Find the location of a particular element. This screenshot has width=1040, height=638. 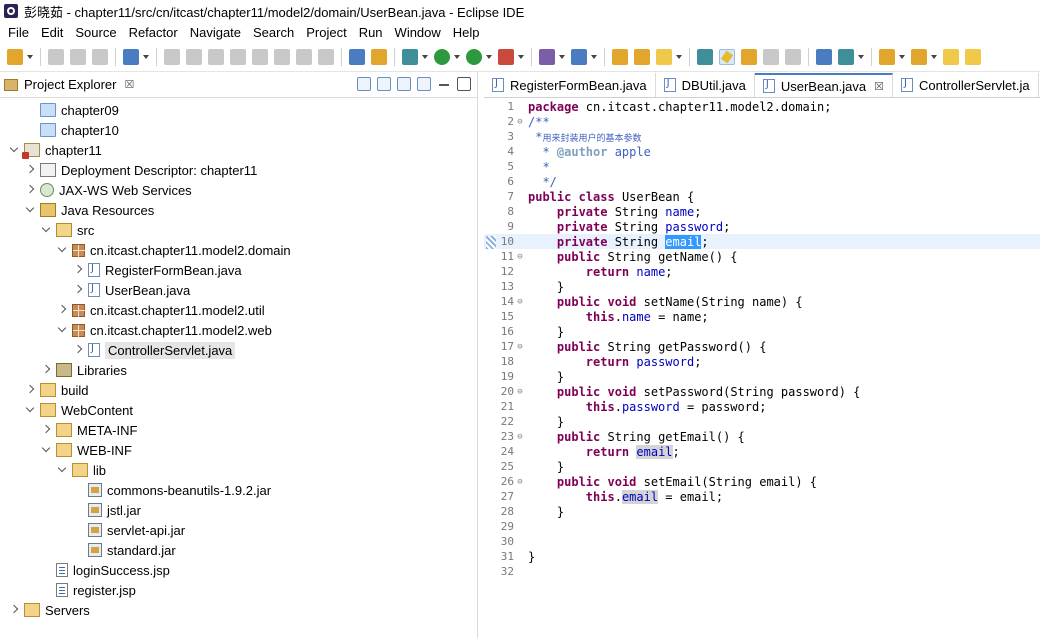

tree-item: RegisterFormBean.java is located at coordinates (239, 270).